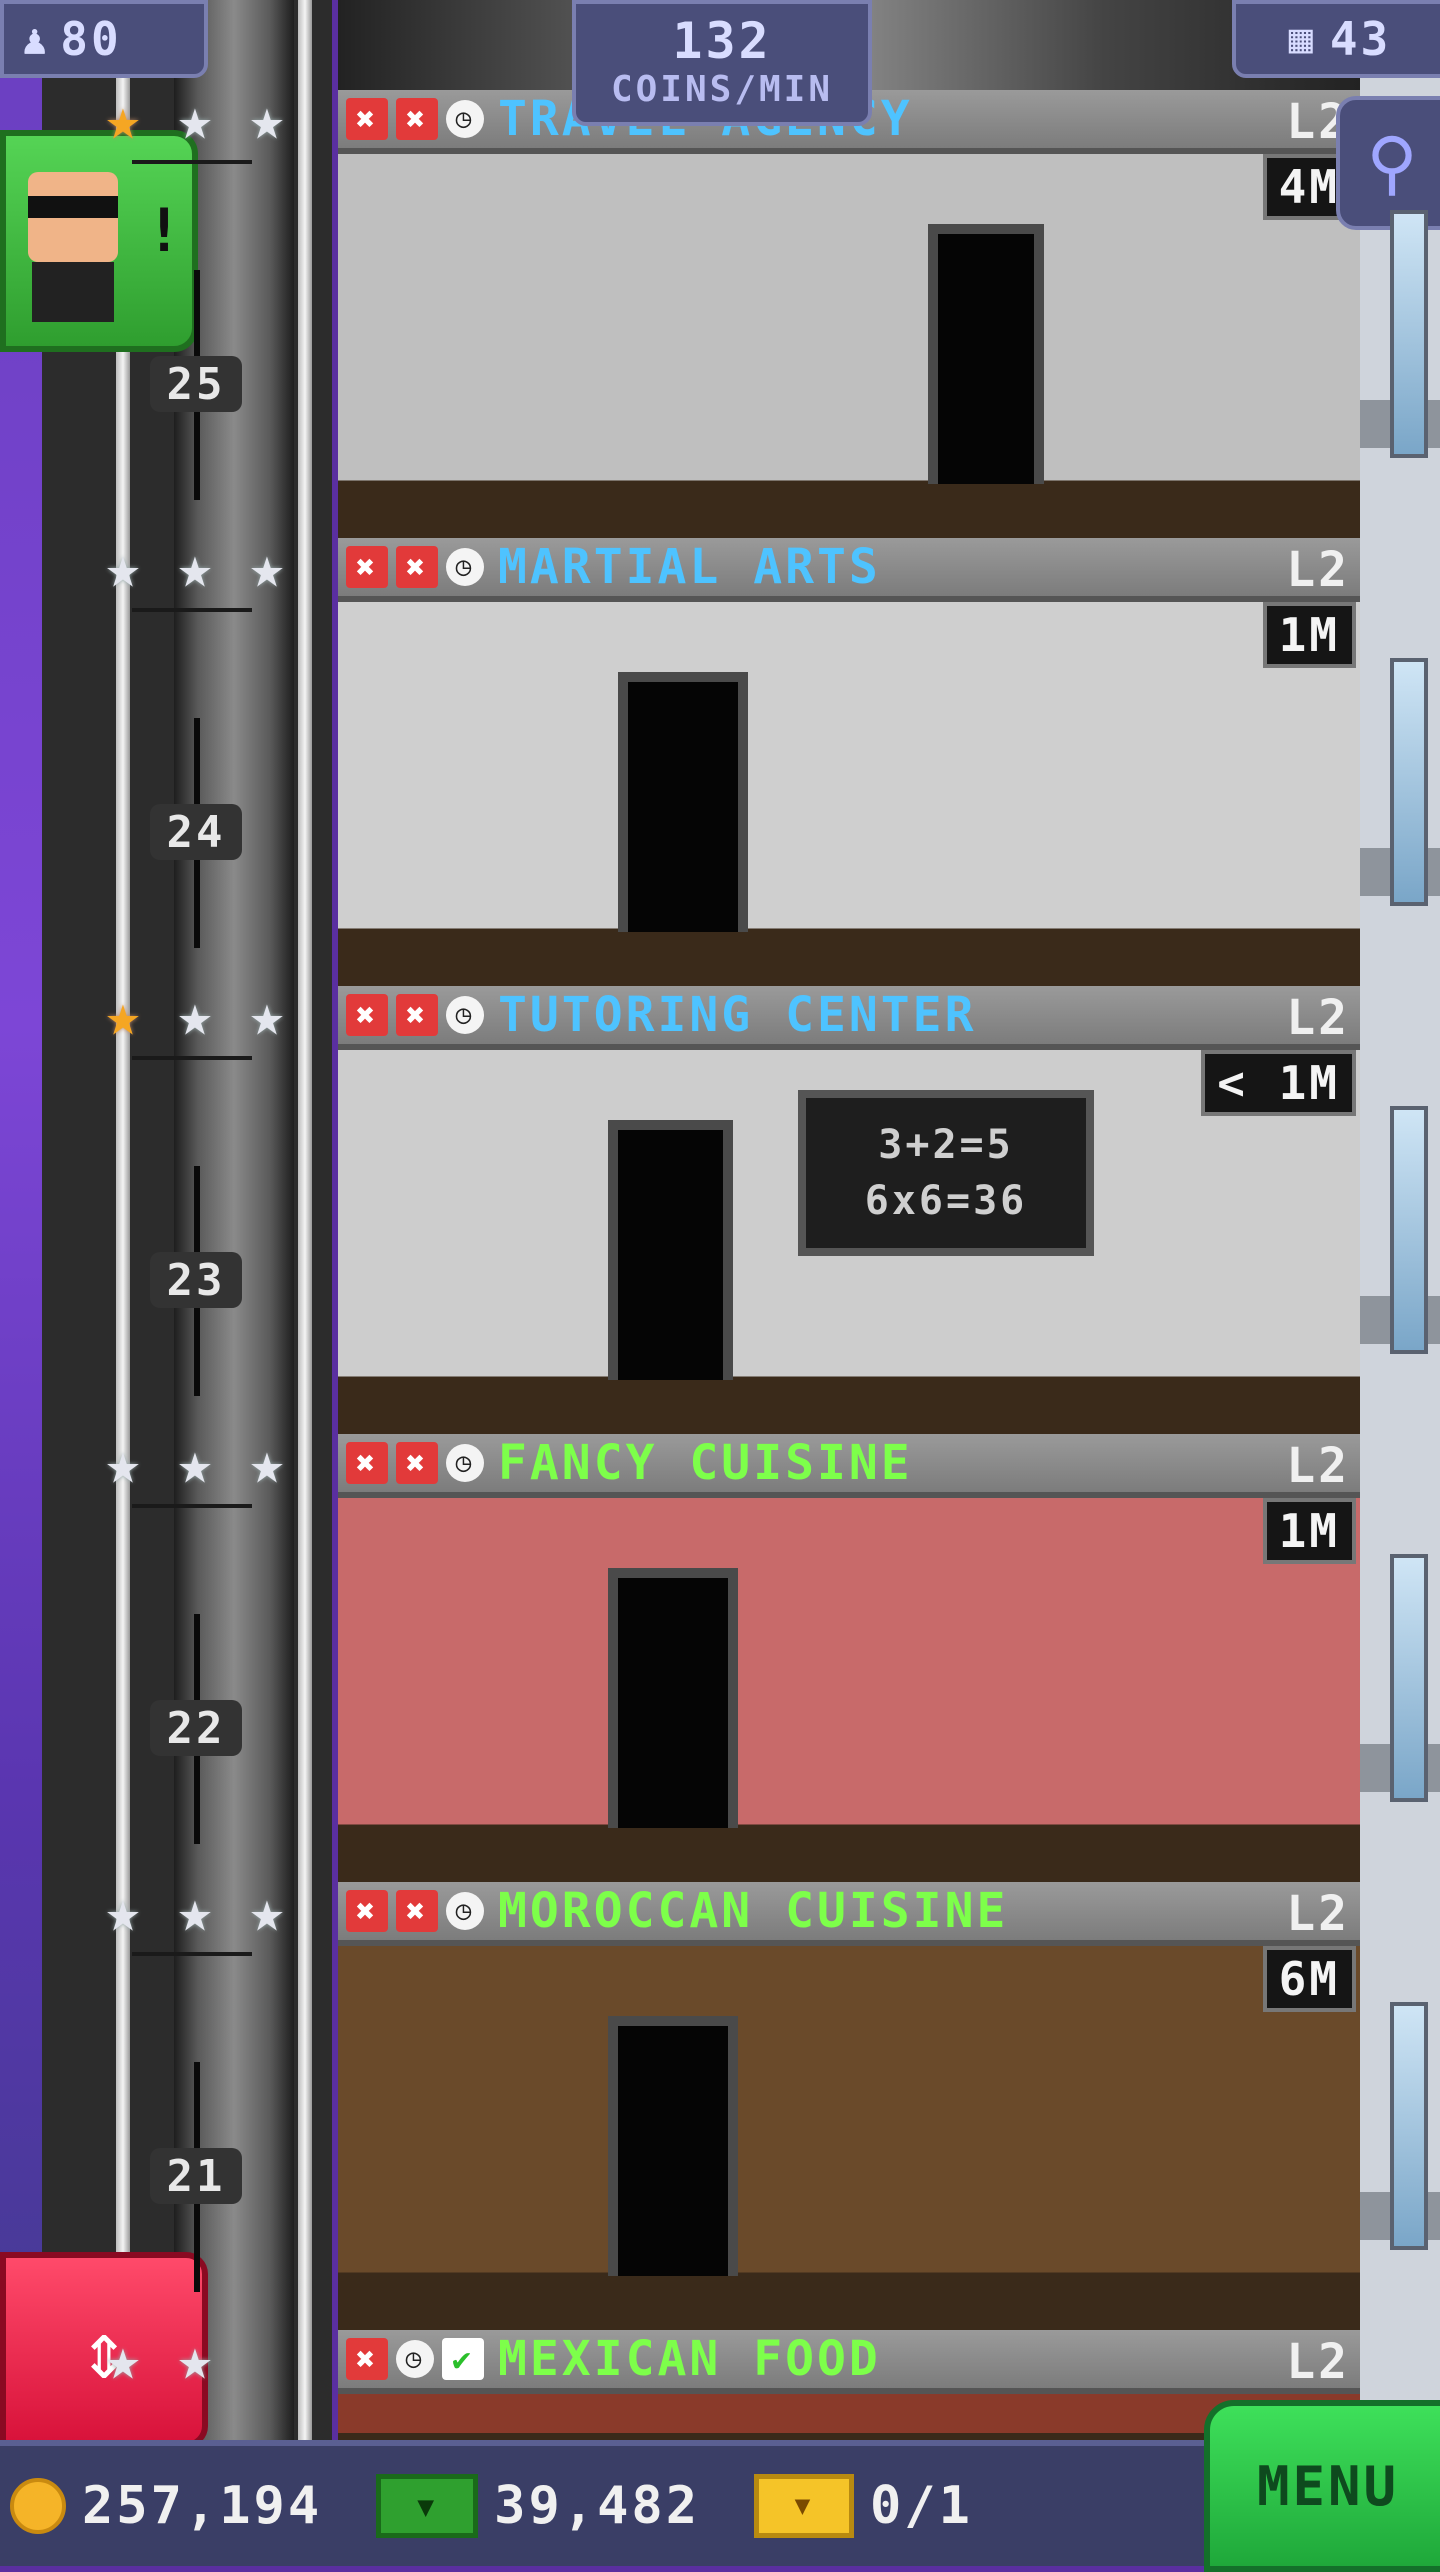 Image resolution: width=1440 pixels, height=2572 pixels. I want to click on chalkboard-line: 3+2=5, so click(946, 1145).